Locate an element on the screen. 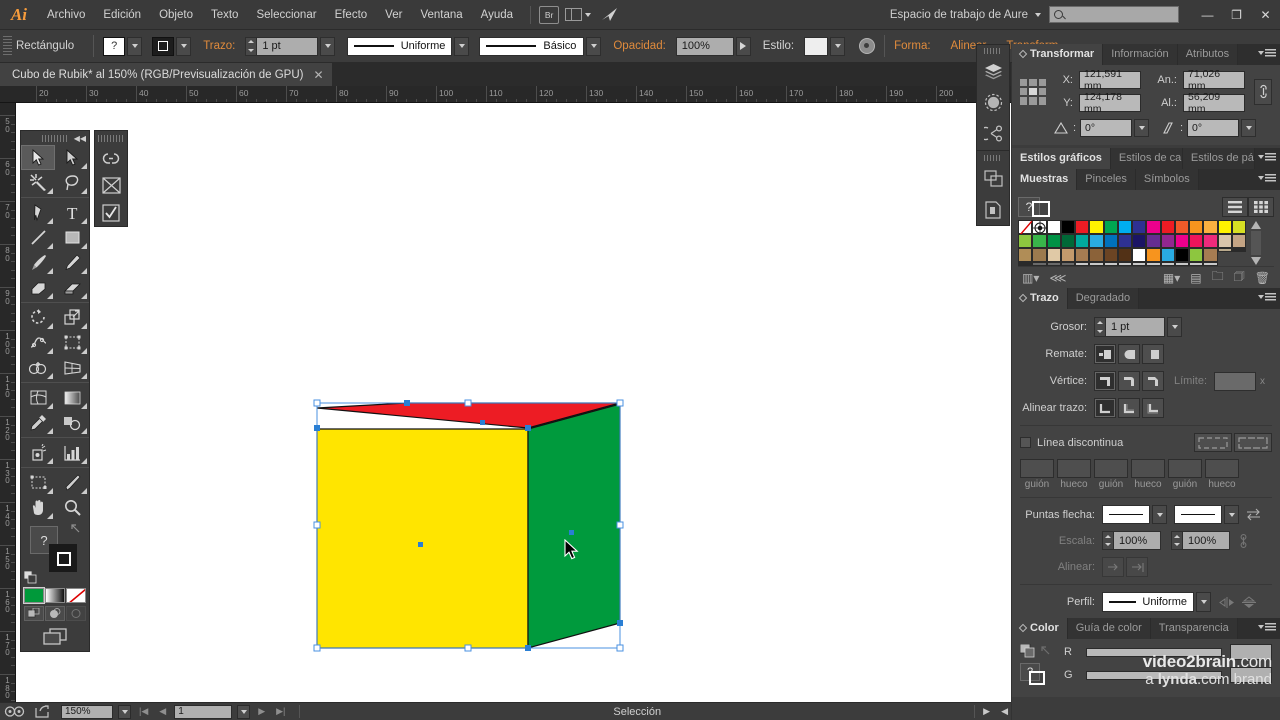 The height and width of the screenshot is (720, 1280). last-artboard-icon: ▶| is located at coordinates (280, 711).